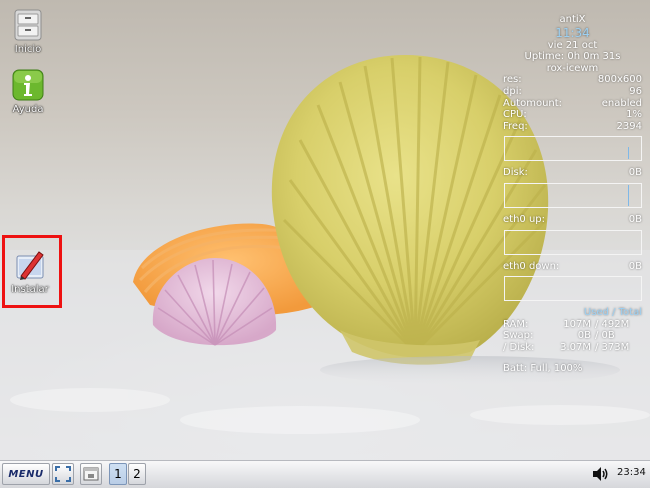 Image resolution: width=650 pixels, height=488 pixels. Describe the element at coordinates (515, 126) in the screenshot. I see `stat-label: Freq:` at that location.